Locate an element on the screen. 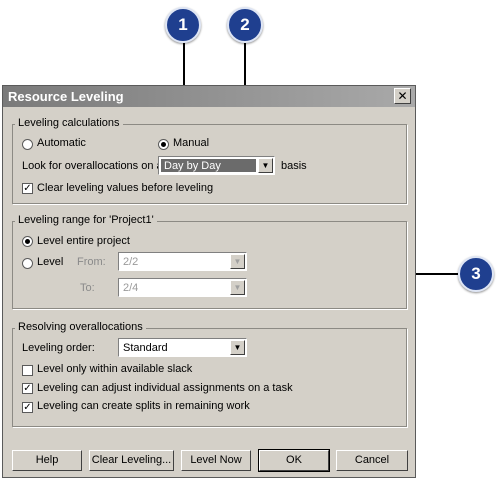 This screenshot has width=500, height=481. entire-project-radio is located at coordinates (27, 241).